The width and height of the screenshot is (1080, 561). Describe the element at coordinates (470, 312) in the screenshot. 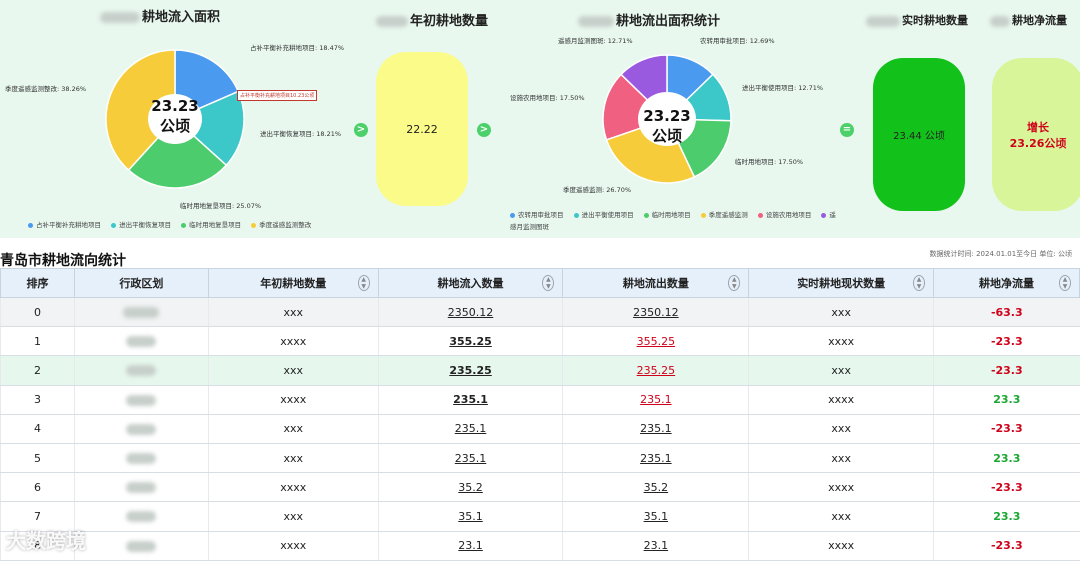

I see `cell-inflow-link: 2350.12` at that location.